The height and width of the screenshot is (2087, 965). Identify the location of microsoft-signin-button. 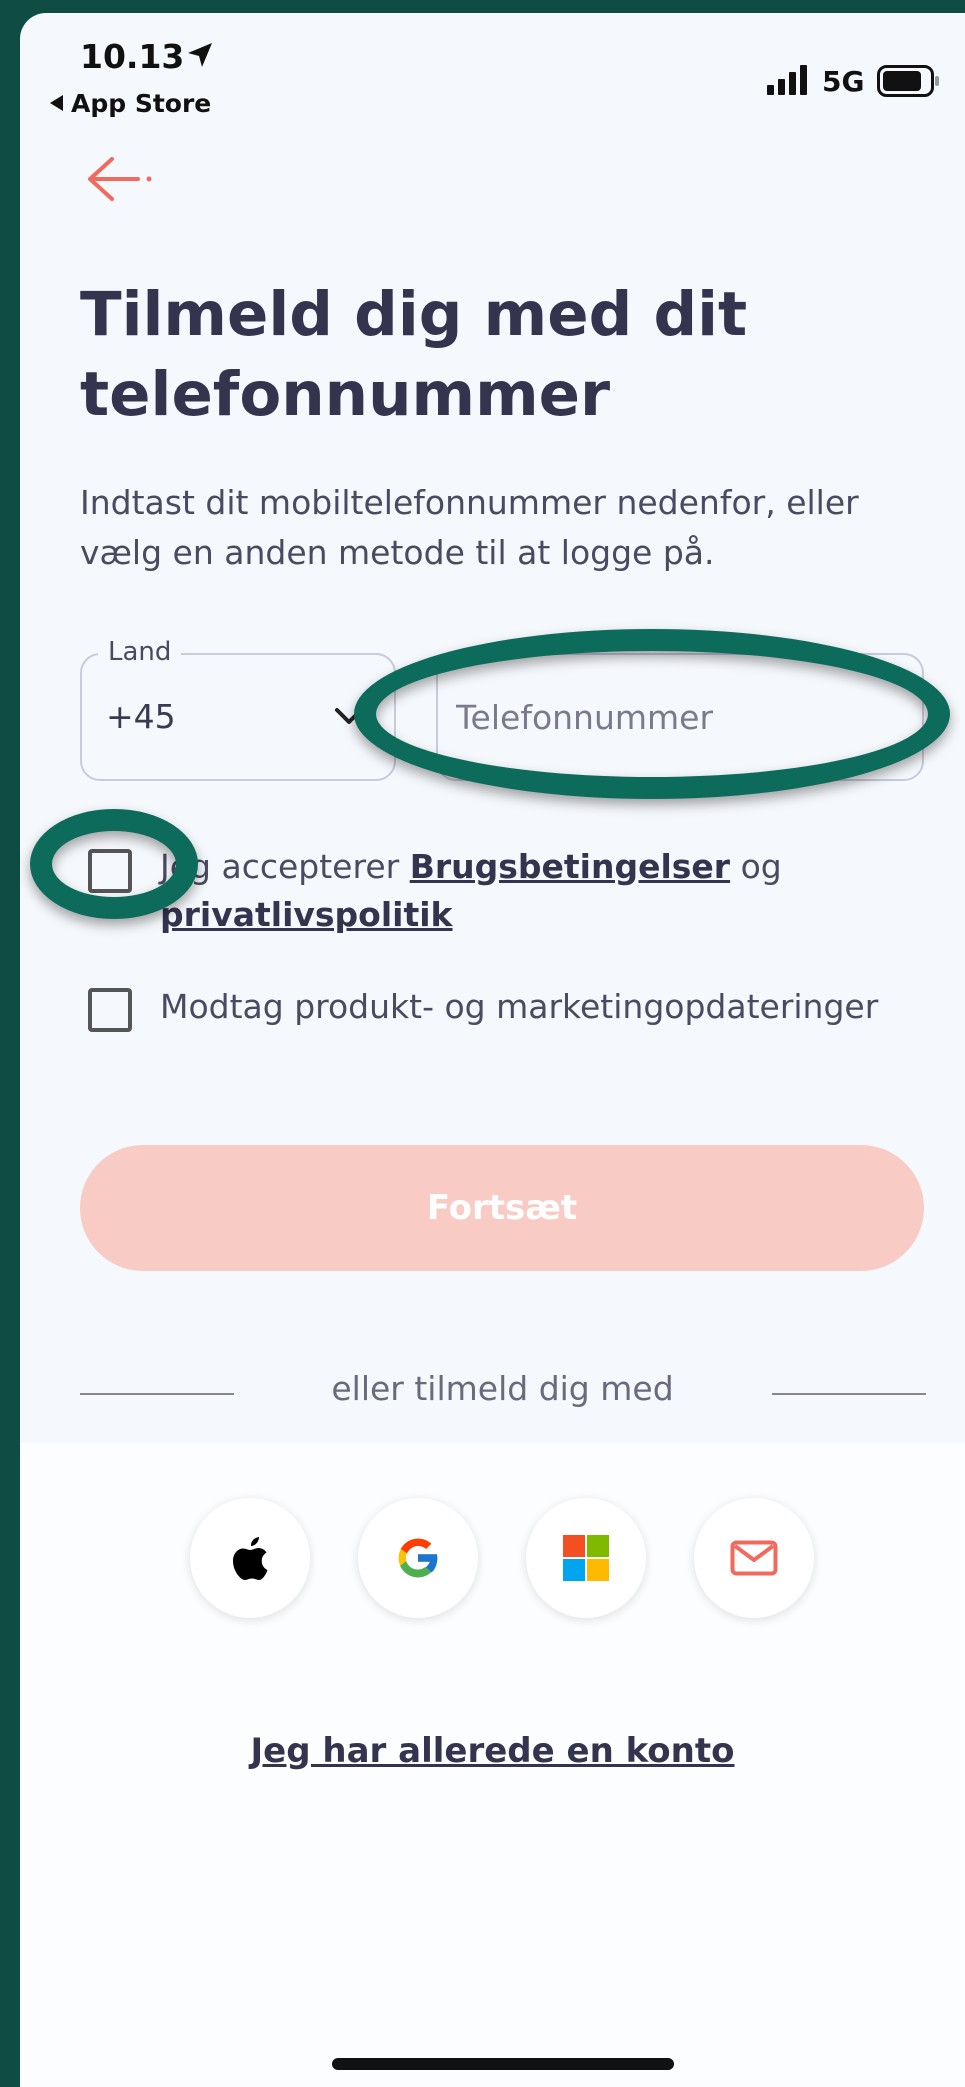
(586, 1558).